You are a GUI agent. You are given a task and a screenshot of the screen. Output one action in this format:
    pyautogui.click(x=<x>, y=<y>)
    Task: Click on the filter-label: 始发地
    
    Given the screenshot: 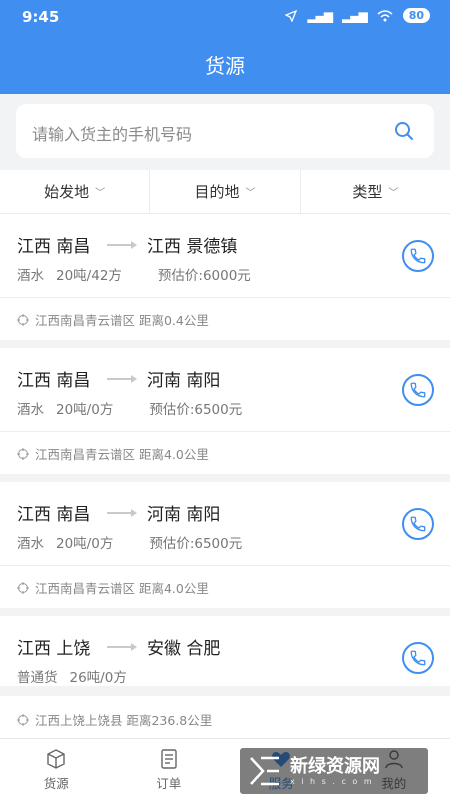 What is the action you would take?
    pyautogui.click(x=67, y=192)
    